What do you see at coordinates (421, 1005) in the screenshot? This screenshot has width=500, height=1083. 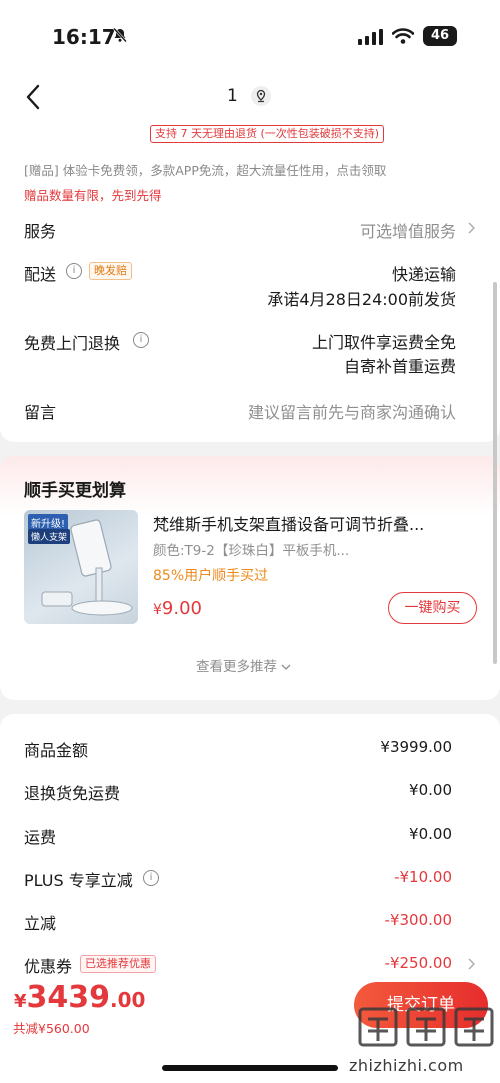 I see `submit-order-button: 提交订单` at bounding box center [421, 1005].